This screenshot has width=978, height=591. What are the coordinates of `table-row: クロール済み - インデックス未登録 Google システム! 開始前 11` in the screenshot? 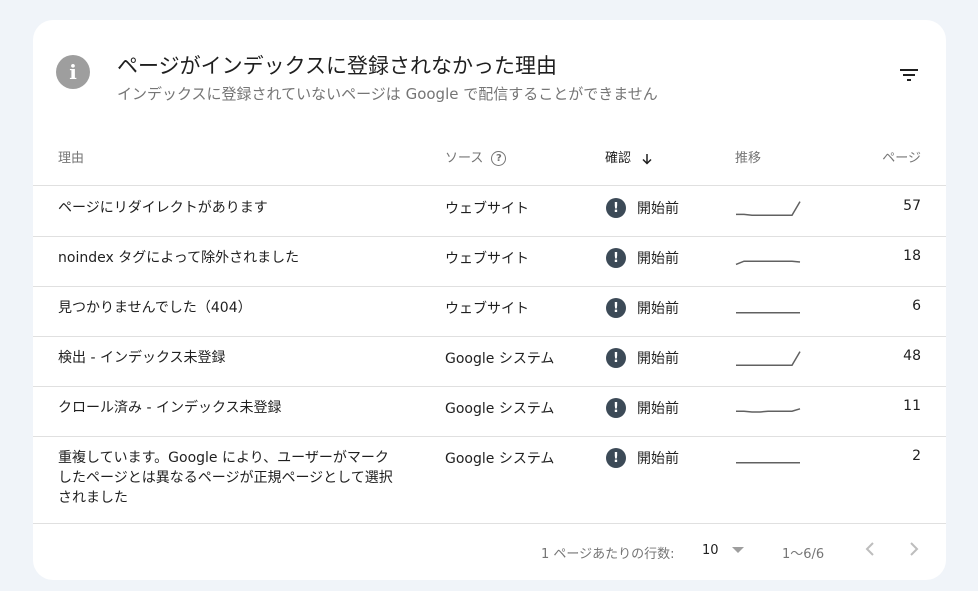 It's located at (489, 411).